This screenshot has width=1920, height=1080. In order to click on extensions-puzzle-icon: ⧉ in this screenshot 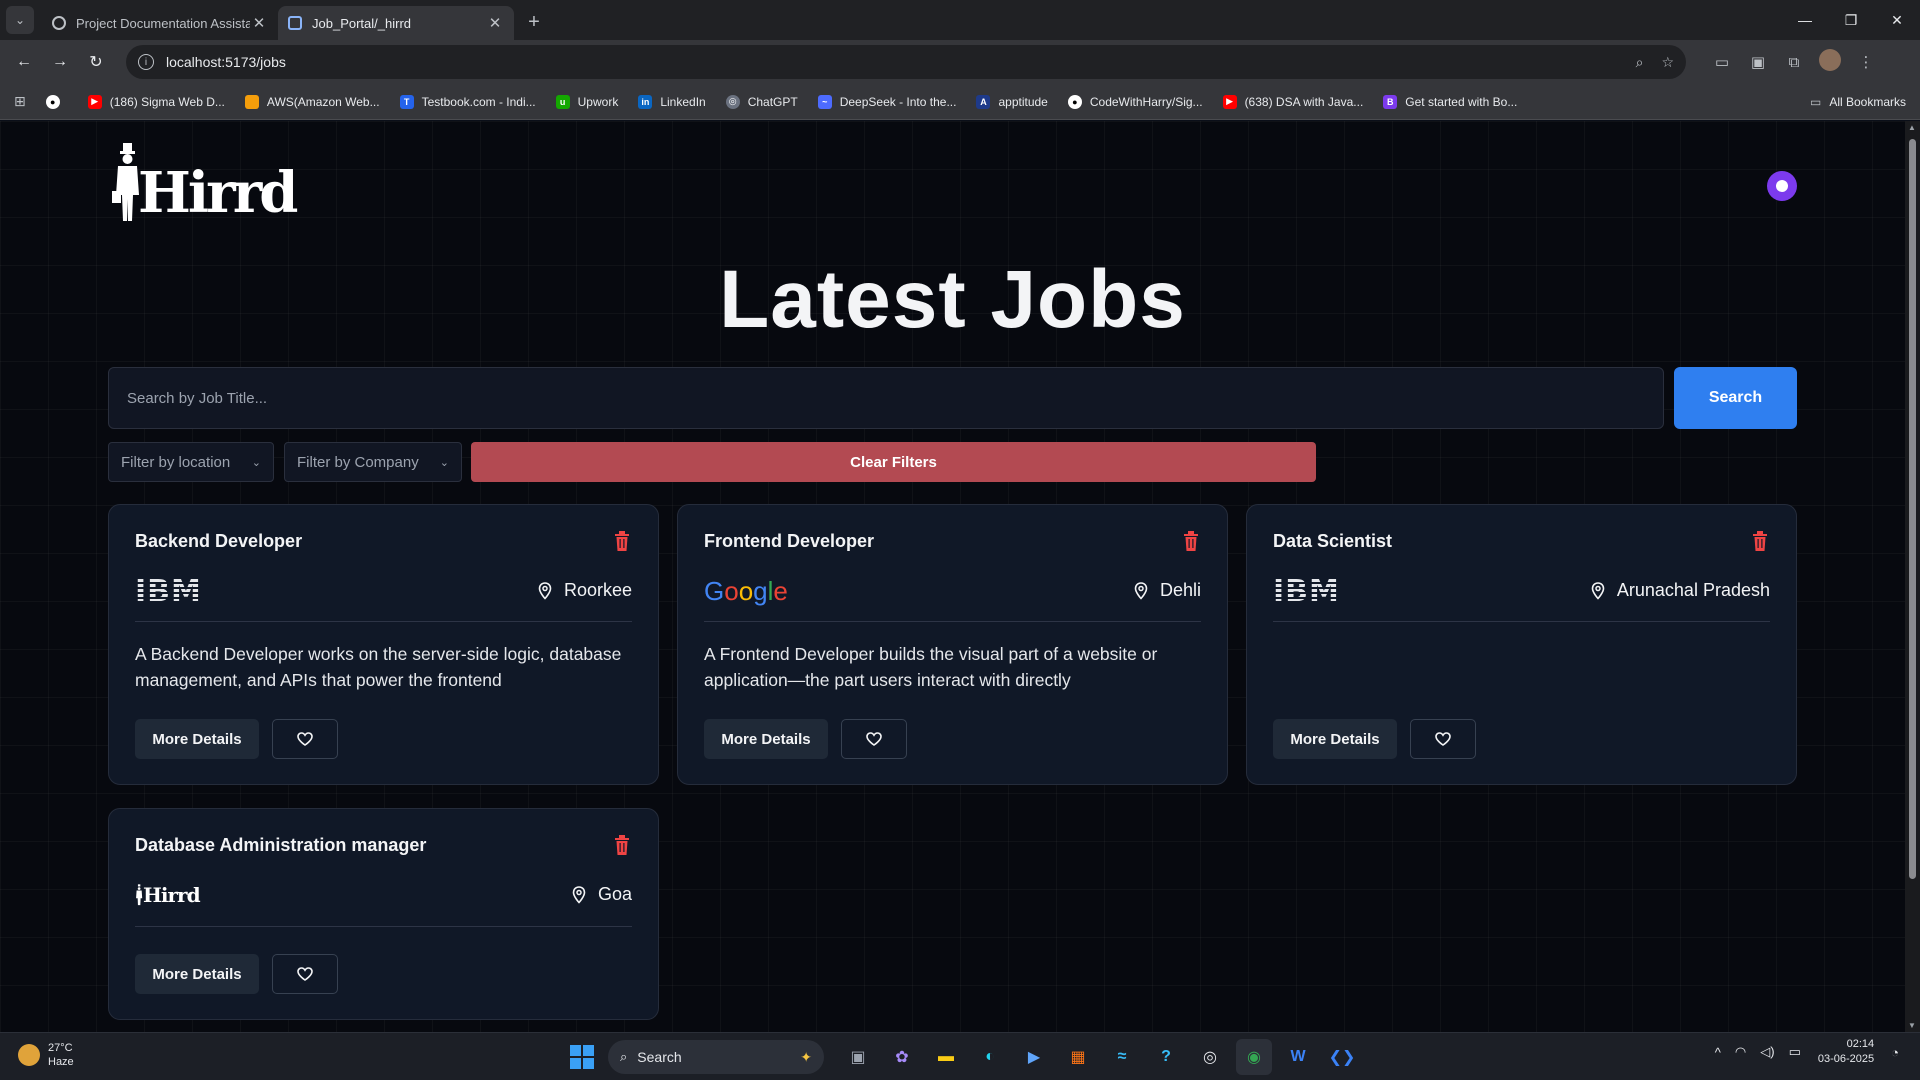, I will do `click(1794, 62)`.